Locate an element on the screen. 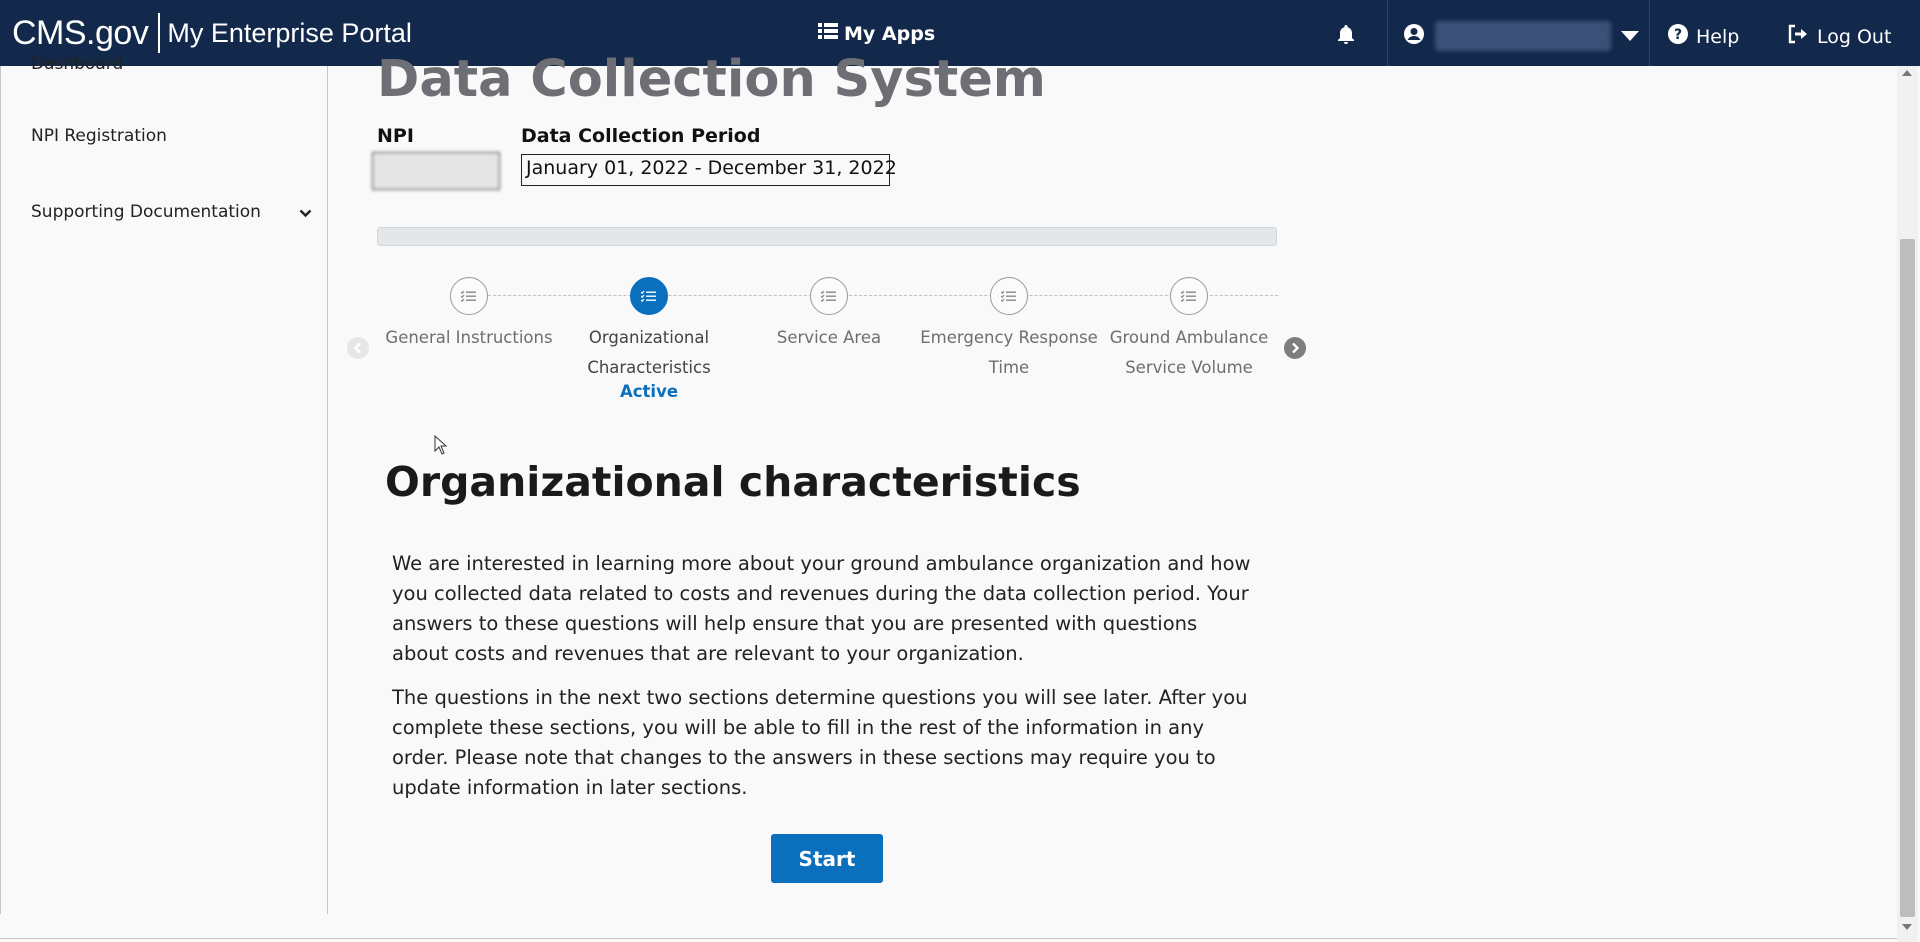 This screenshot has width=1920, height=942. step-organizational-characteristics: Organizational Characteristics Active is located at coordinates (649, 339).